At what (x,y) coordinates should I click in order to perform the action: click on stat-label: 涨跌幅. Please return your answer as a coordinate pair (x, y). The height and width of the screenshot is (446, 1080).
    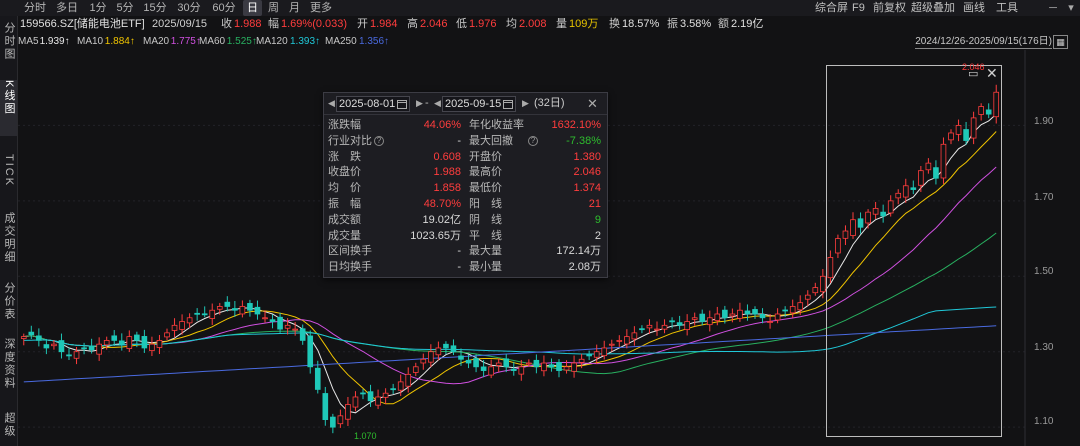
    Looking at the image, I should click on (344, 125).